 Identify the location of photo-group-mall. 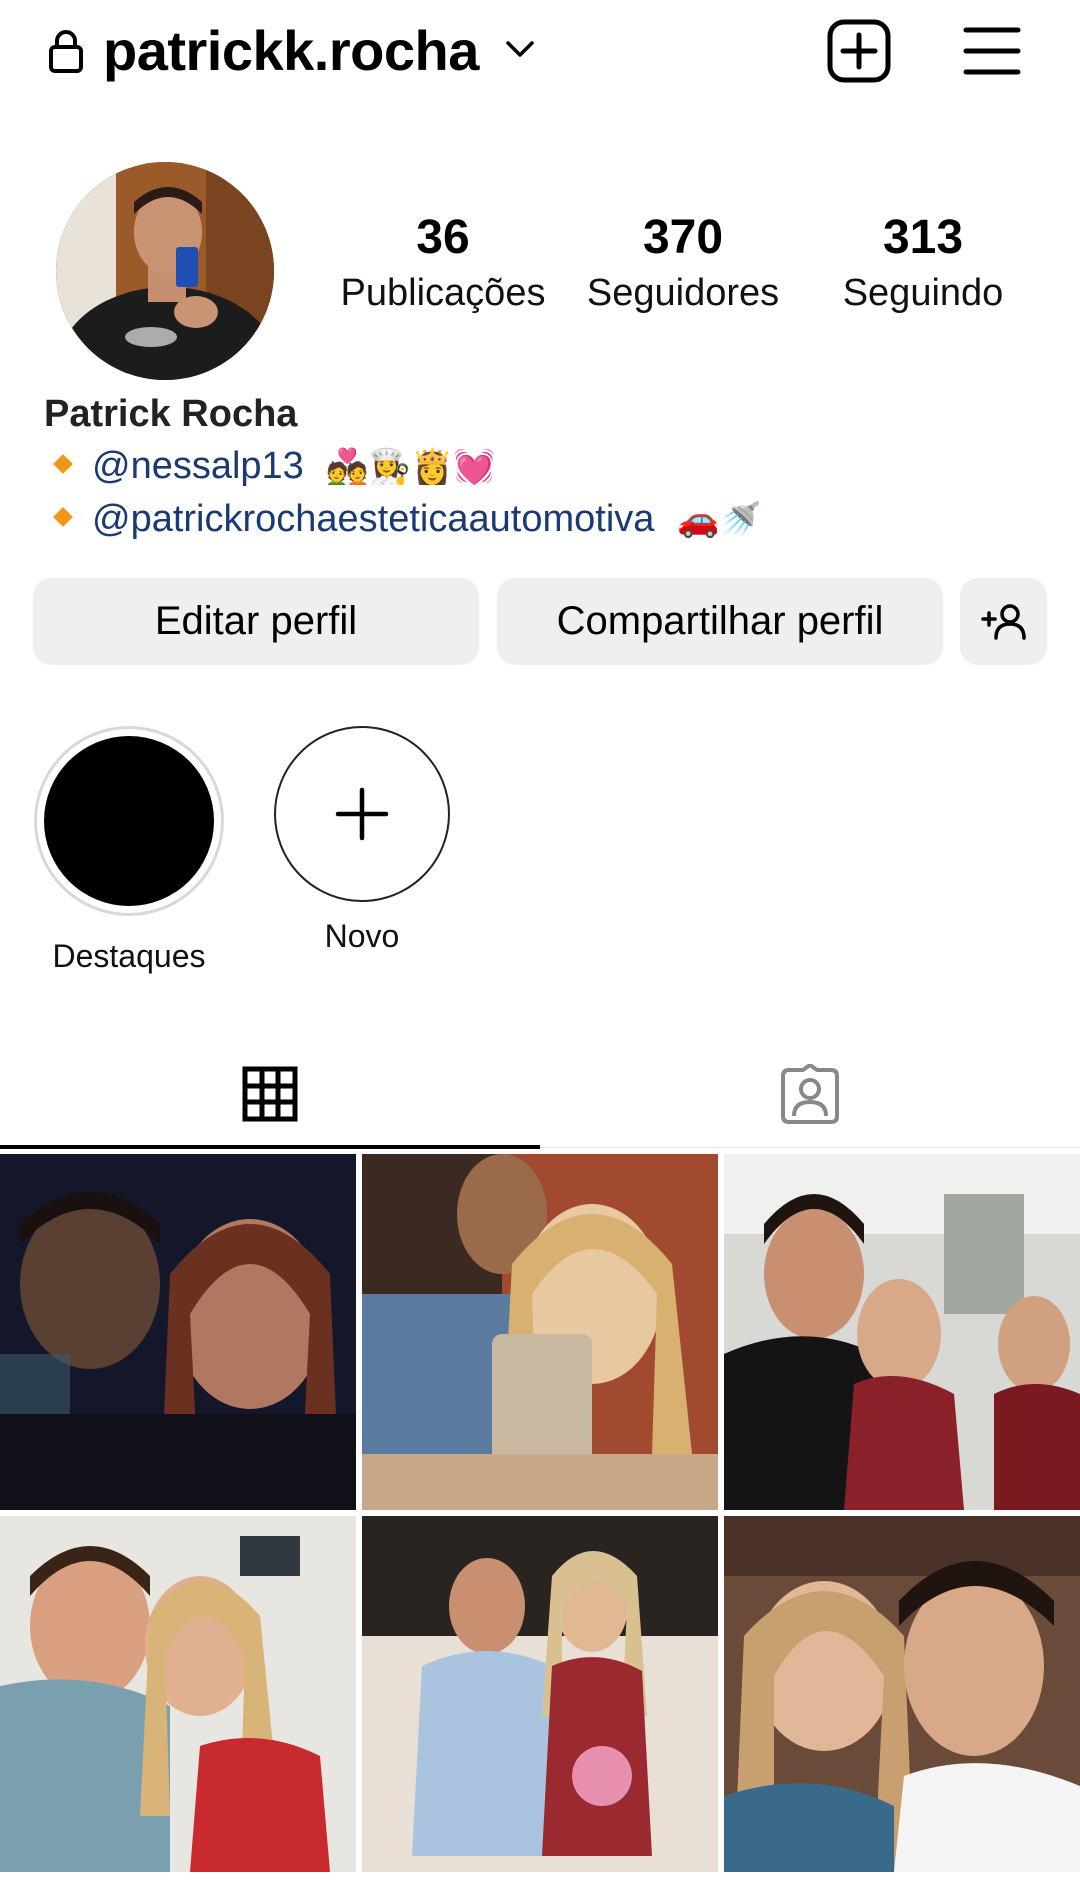
(902, 1332).